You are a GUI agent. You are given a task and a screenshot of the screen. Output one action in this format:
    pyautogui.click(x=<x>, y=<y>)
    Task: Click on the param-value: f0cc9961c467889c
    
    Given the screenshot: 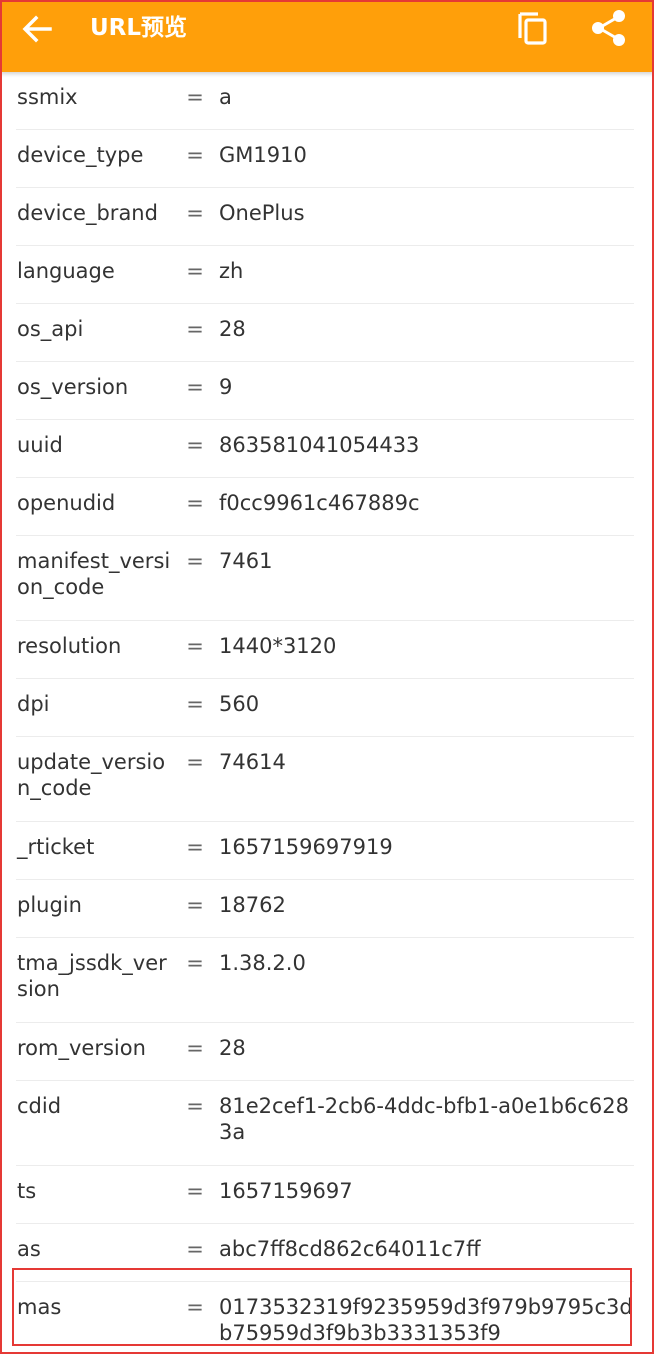 What is the action you would take?
    pyautogui.click(x=319, y=503)
    